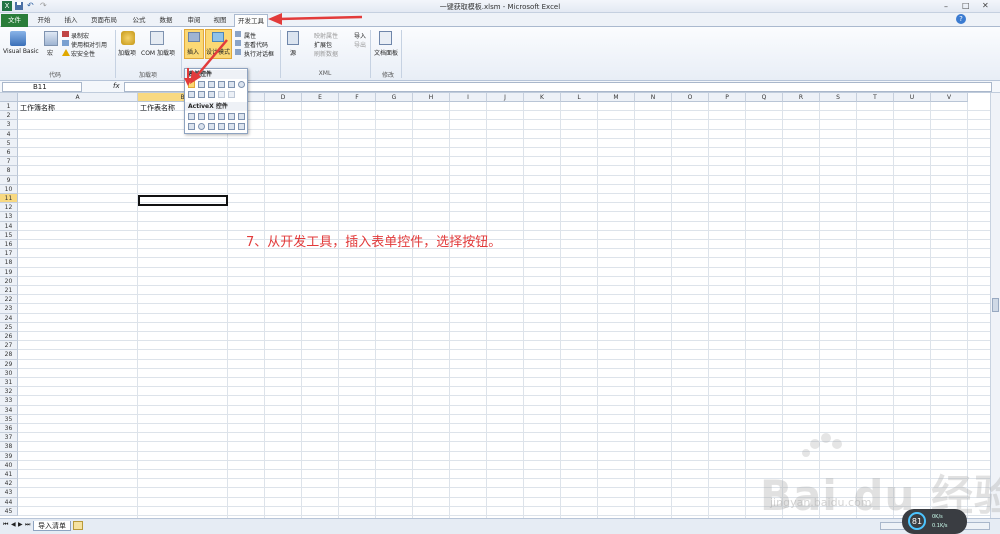 This screenshot has height=534, width=1000. I want to click on gauge-value: 81, so click(917, 521).